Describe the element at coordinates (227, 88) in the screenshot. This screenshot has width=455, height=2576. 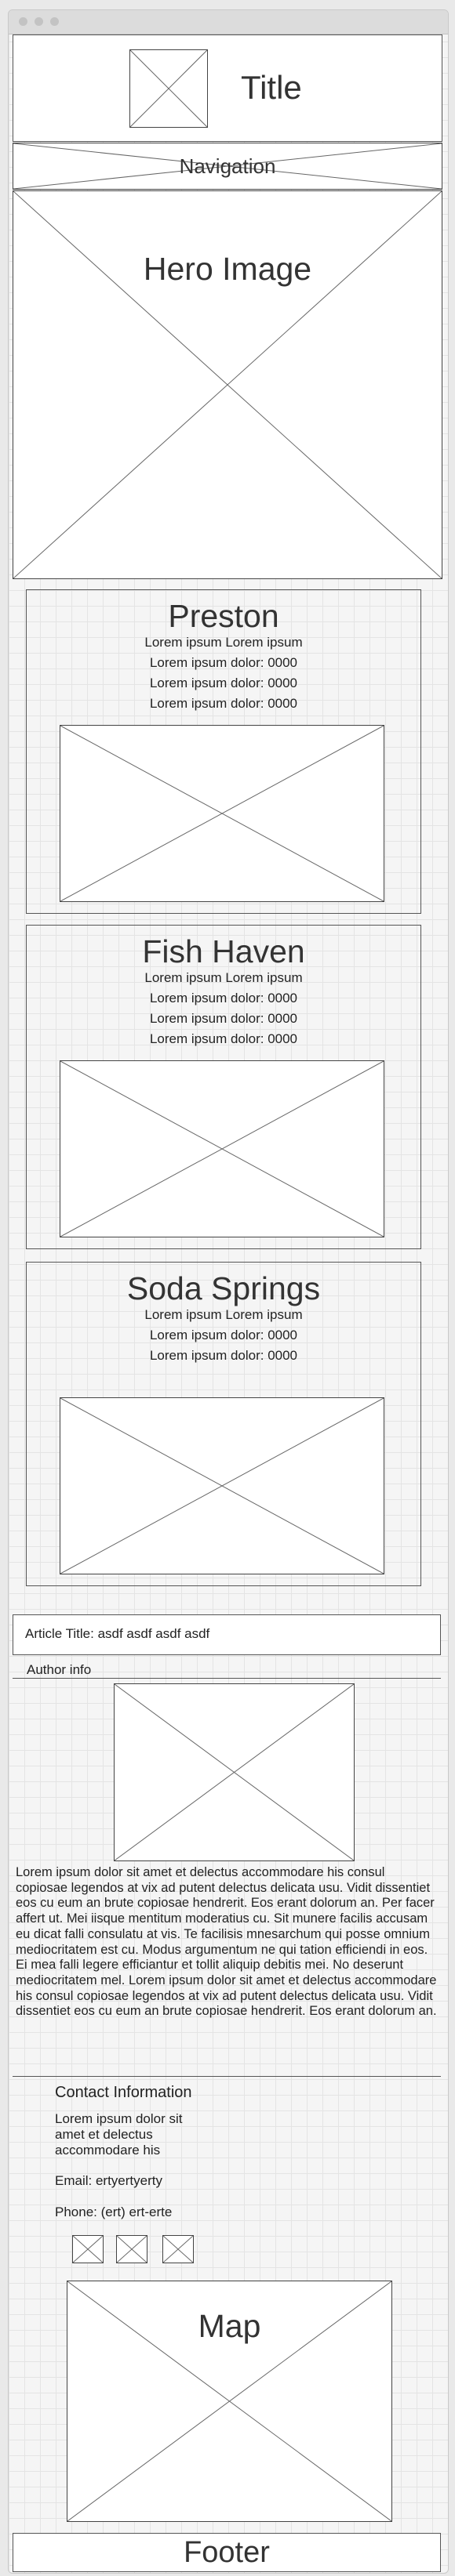
I see `header: Title` at that location.